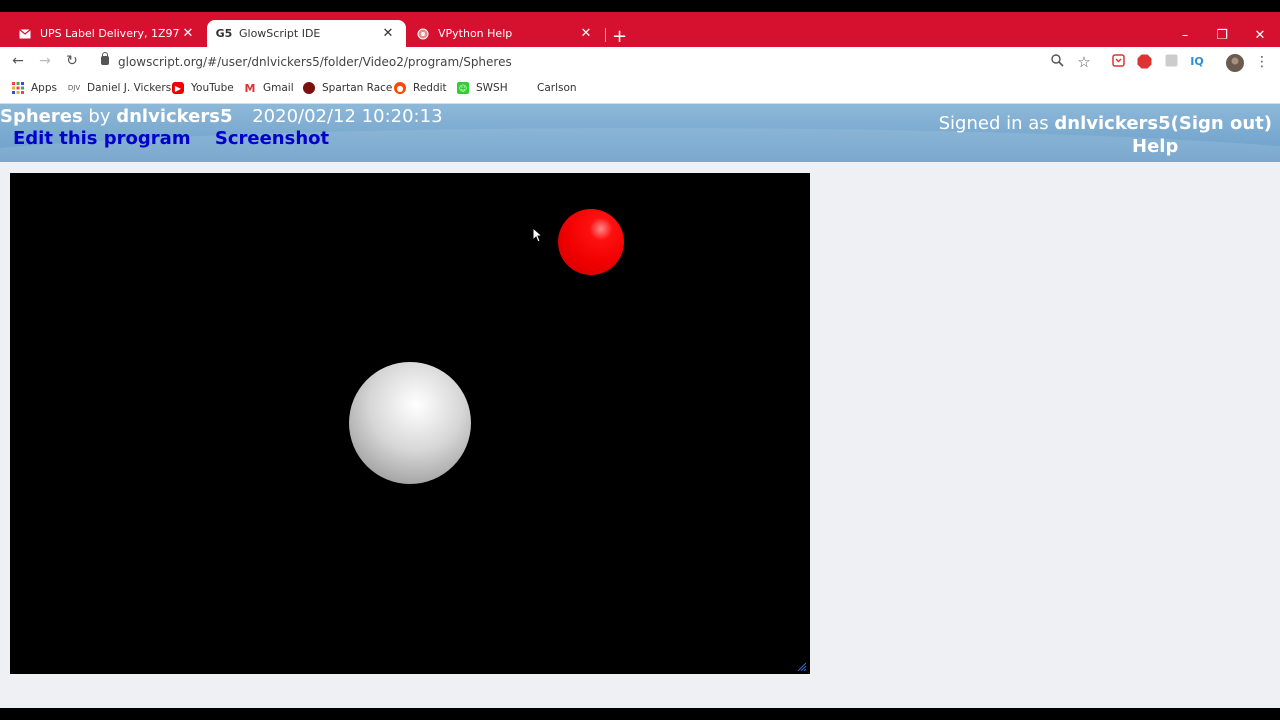  I want to click on youtube-icon: ▶, so click(178, 88).